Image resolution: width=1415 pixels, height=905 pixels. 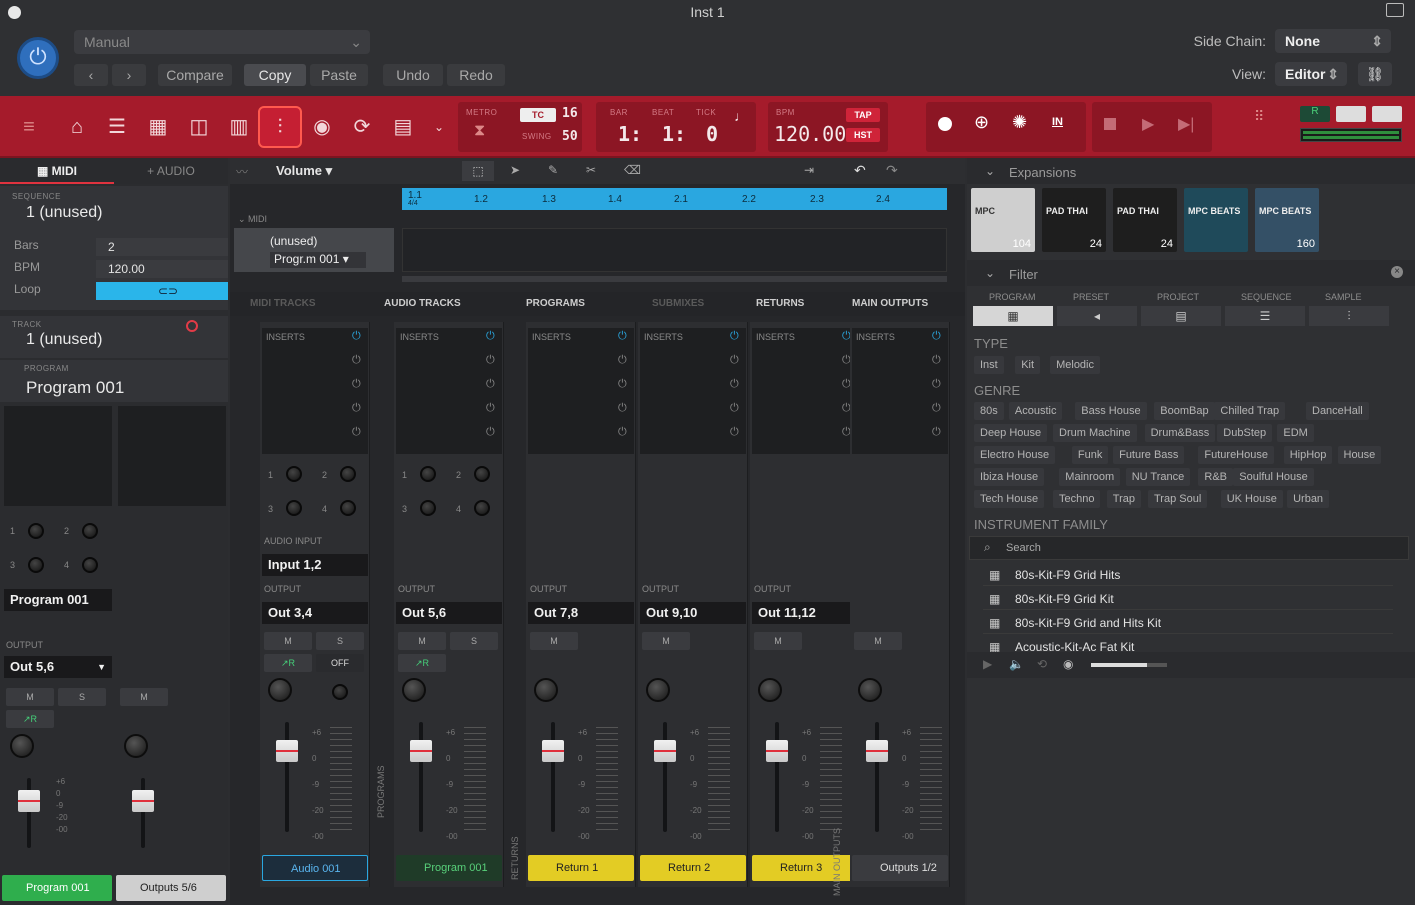 What do you see at coordinates (1097, 316) in the screenshot?
I see `category-preset-button: ◂` at bounding box center [1097, 316].